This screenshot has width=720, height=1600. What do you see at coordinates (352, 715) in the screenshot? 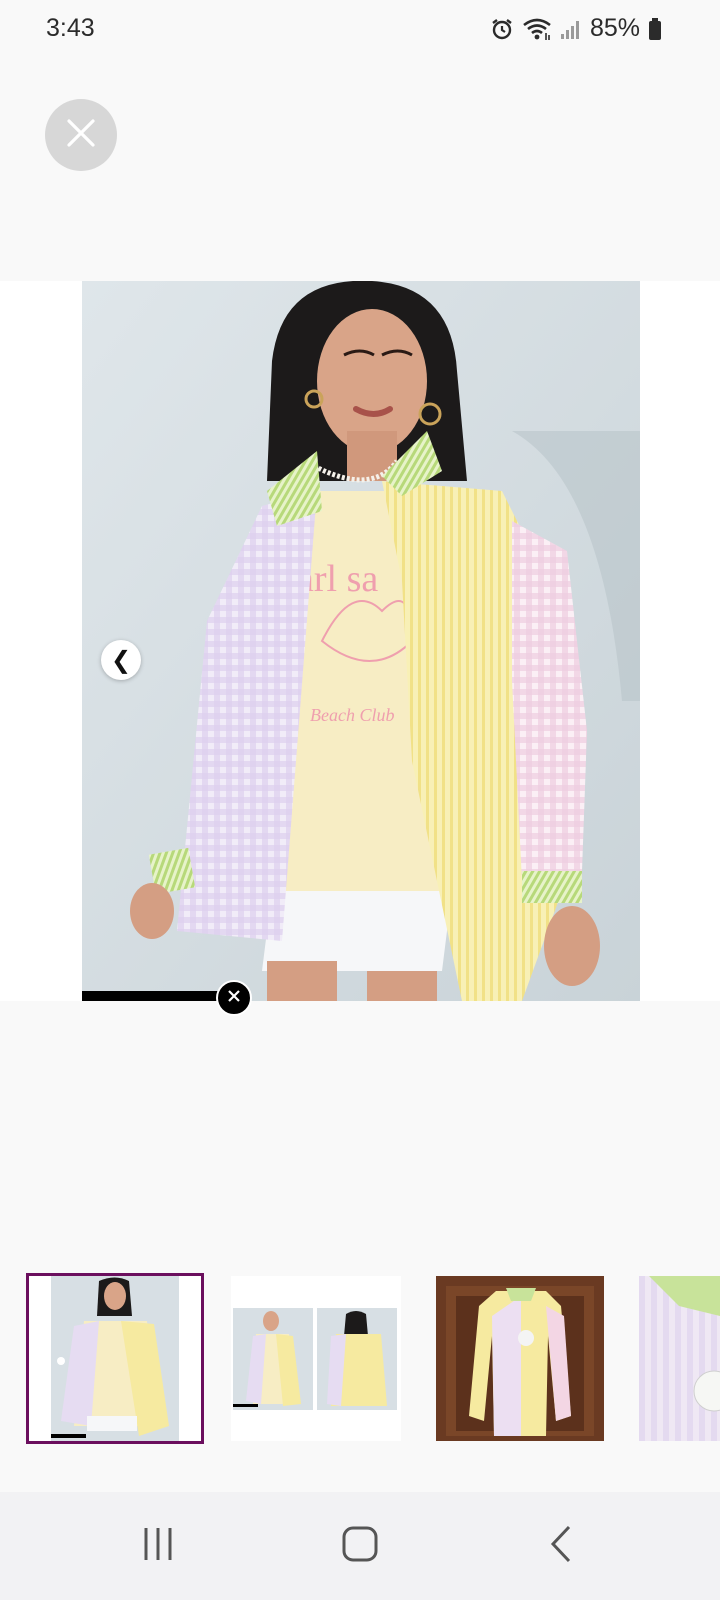
I see `tee-print-subtext: Beach Club` at bounding box center [352, 715].